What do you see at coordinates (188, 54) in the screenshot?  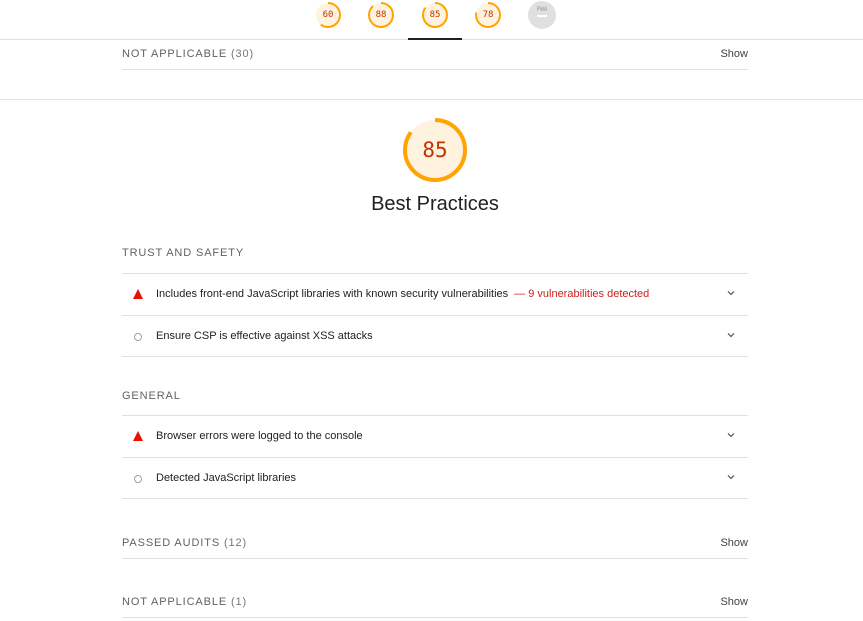 I see `clump-label: NOT APPLICABLE (30)` at bounding box center [188, 54].